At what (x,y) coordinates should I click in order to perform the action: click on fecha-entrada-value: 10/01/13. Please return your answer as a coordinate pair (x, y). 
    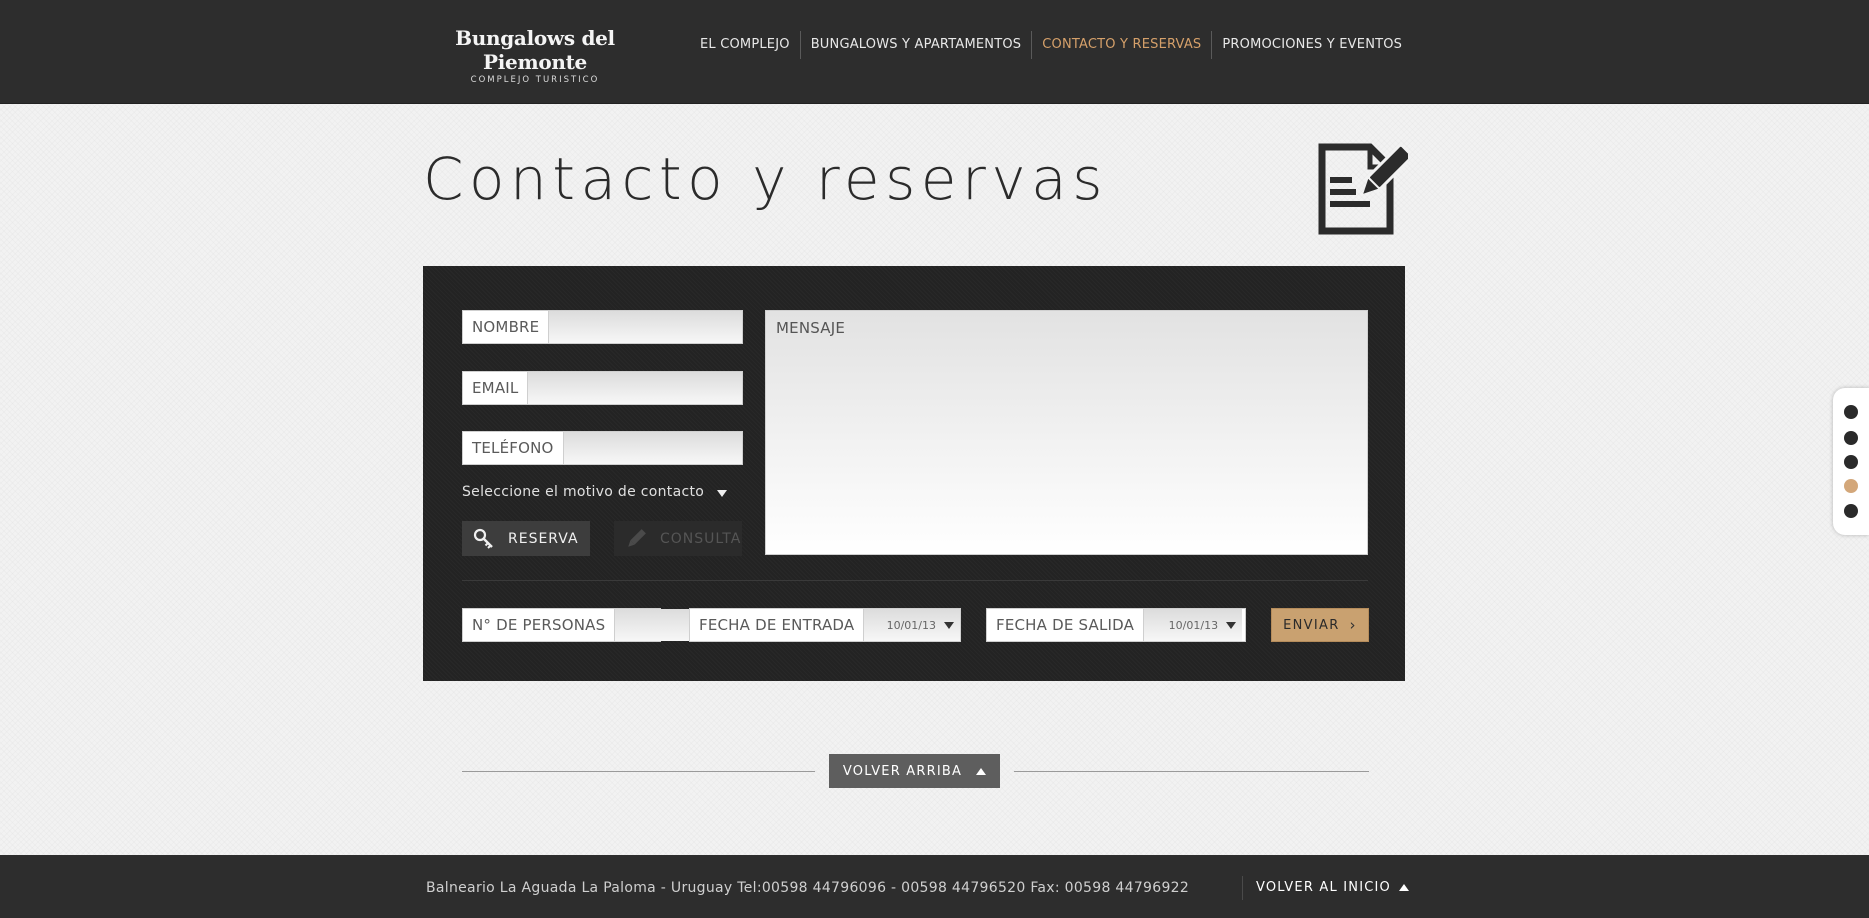
    Looking at the image, I should click on (911, 625).